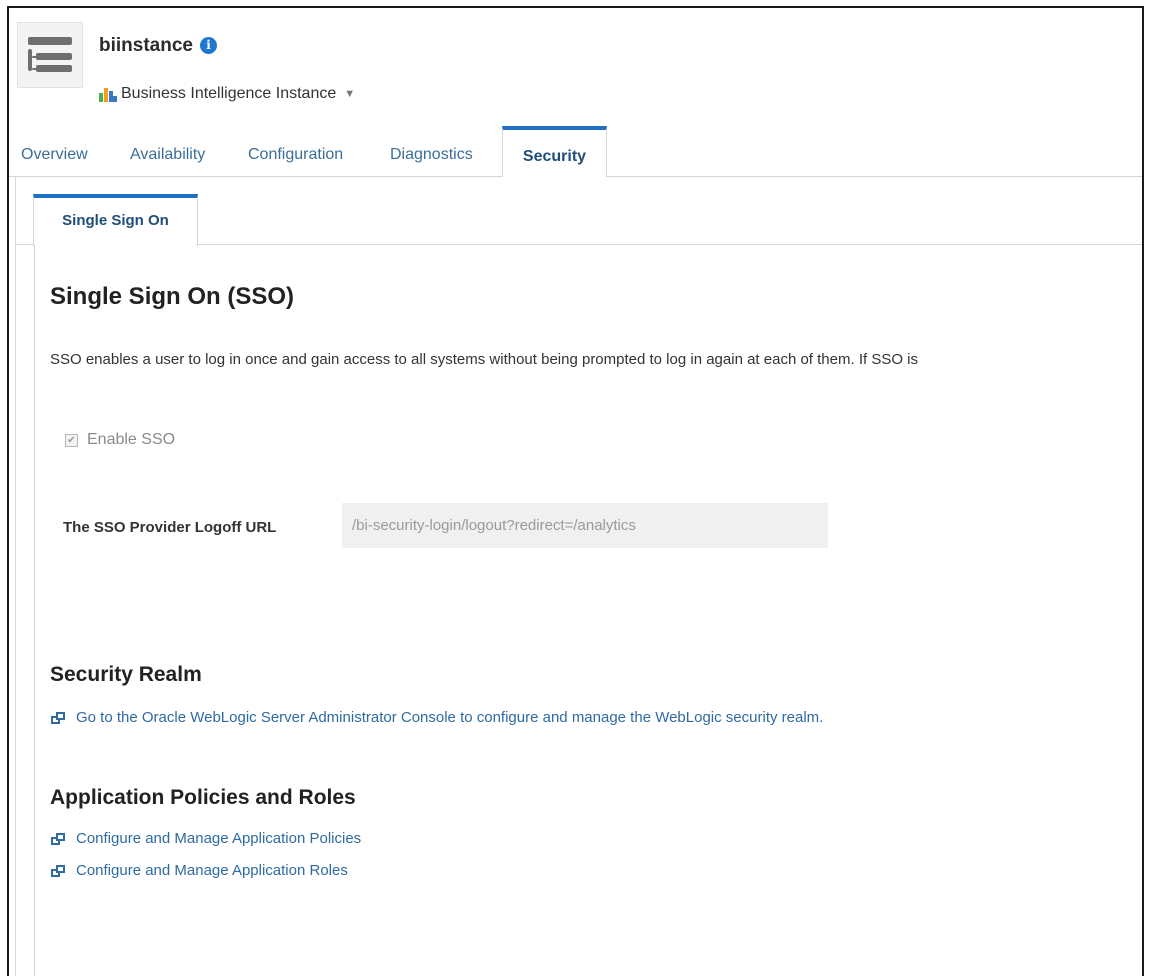 The image size is (1151, 976). Describe the element at coordinates (431, 151) in the screenshot. I see `tab-diagnostics: Diagnostics` at that location.